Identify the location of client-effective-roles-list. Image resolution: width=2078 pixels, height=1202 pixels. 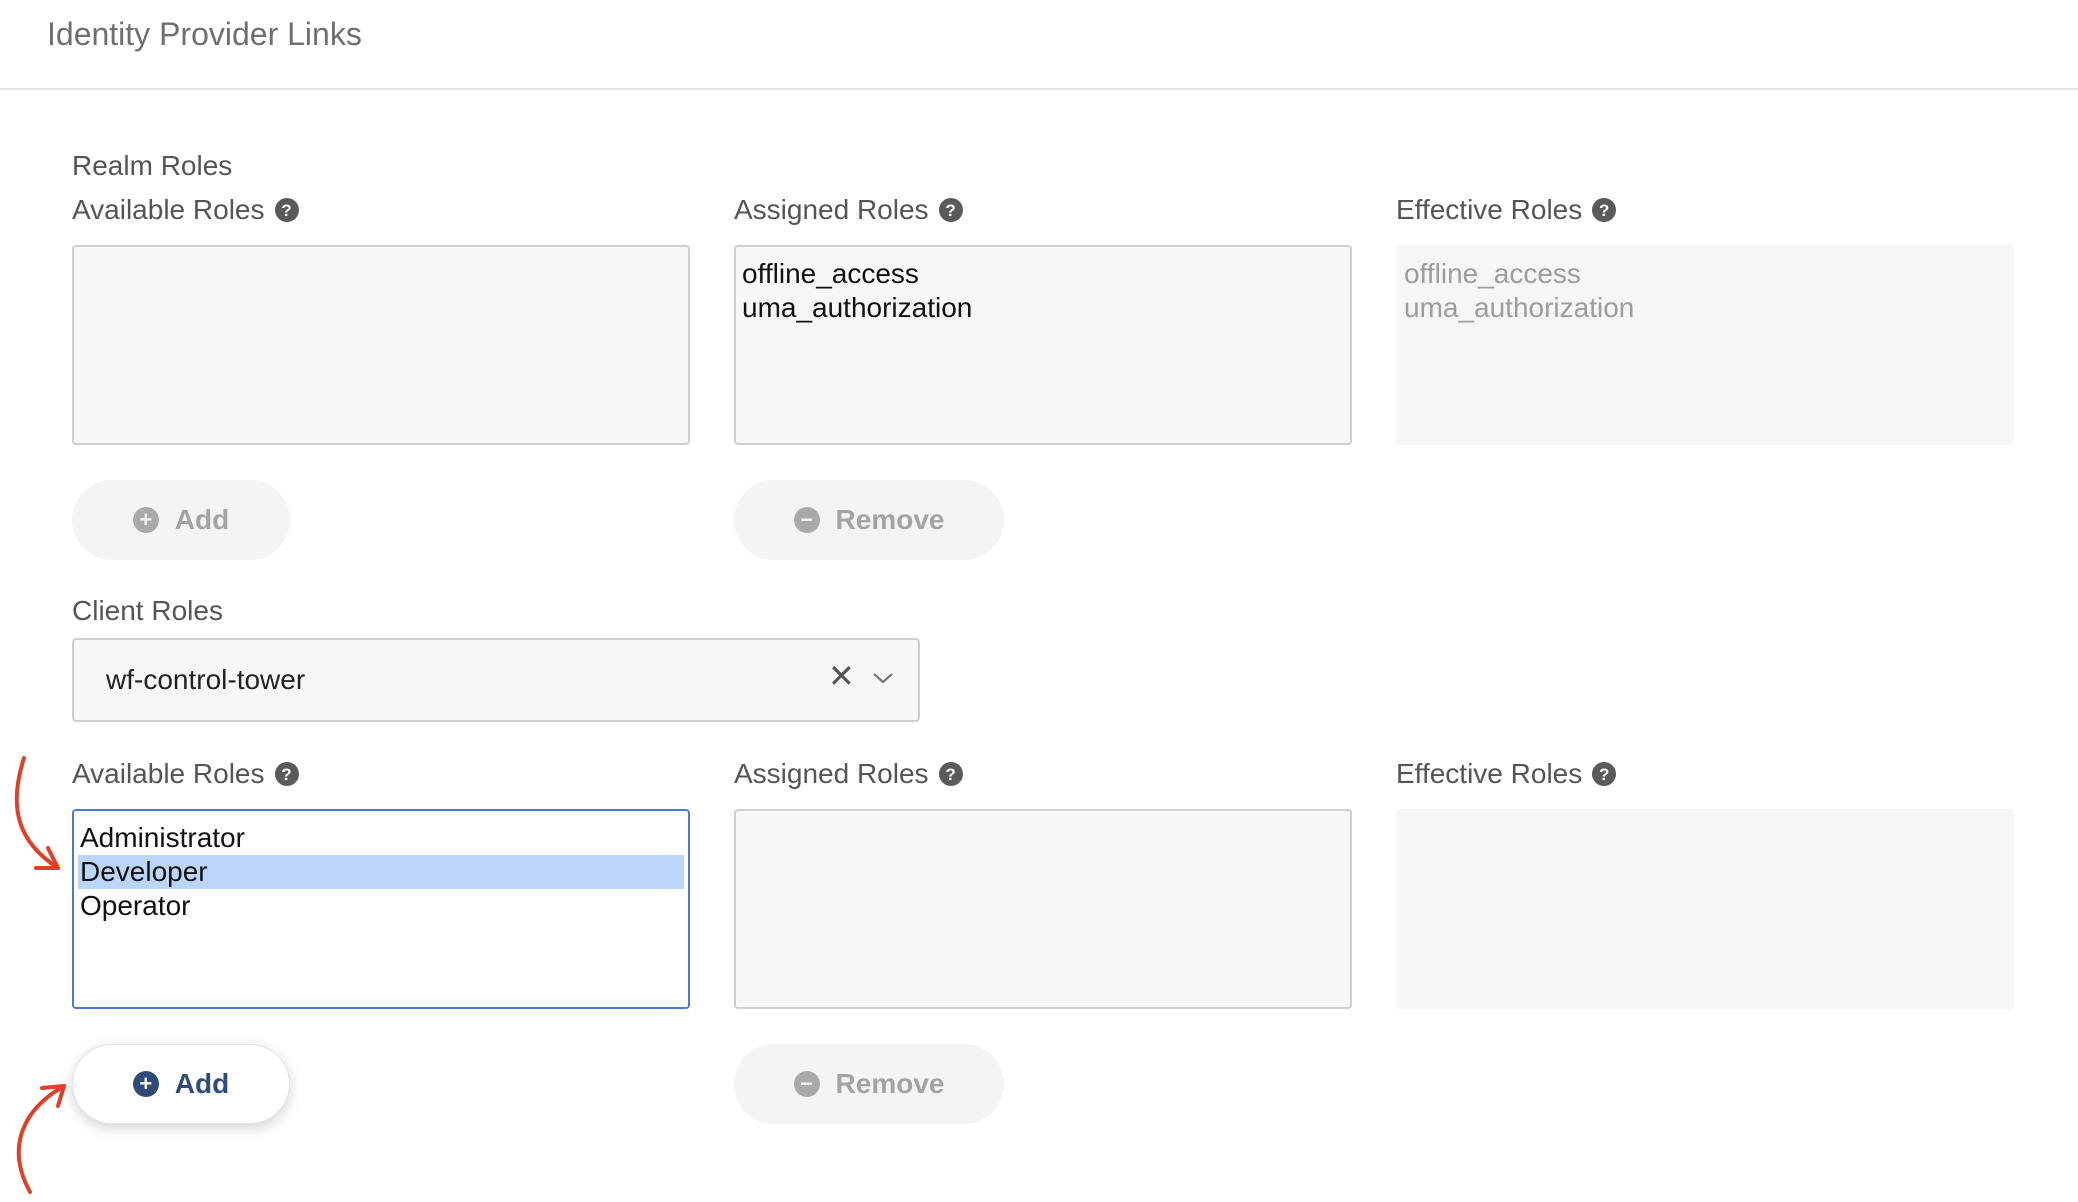
(1705, 909).